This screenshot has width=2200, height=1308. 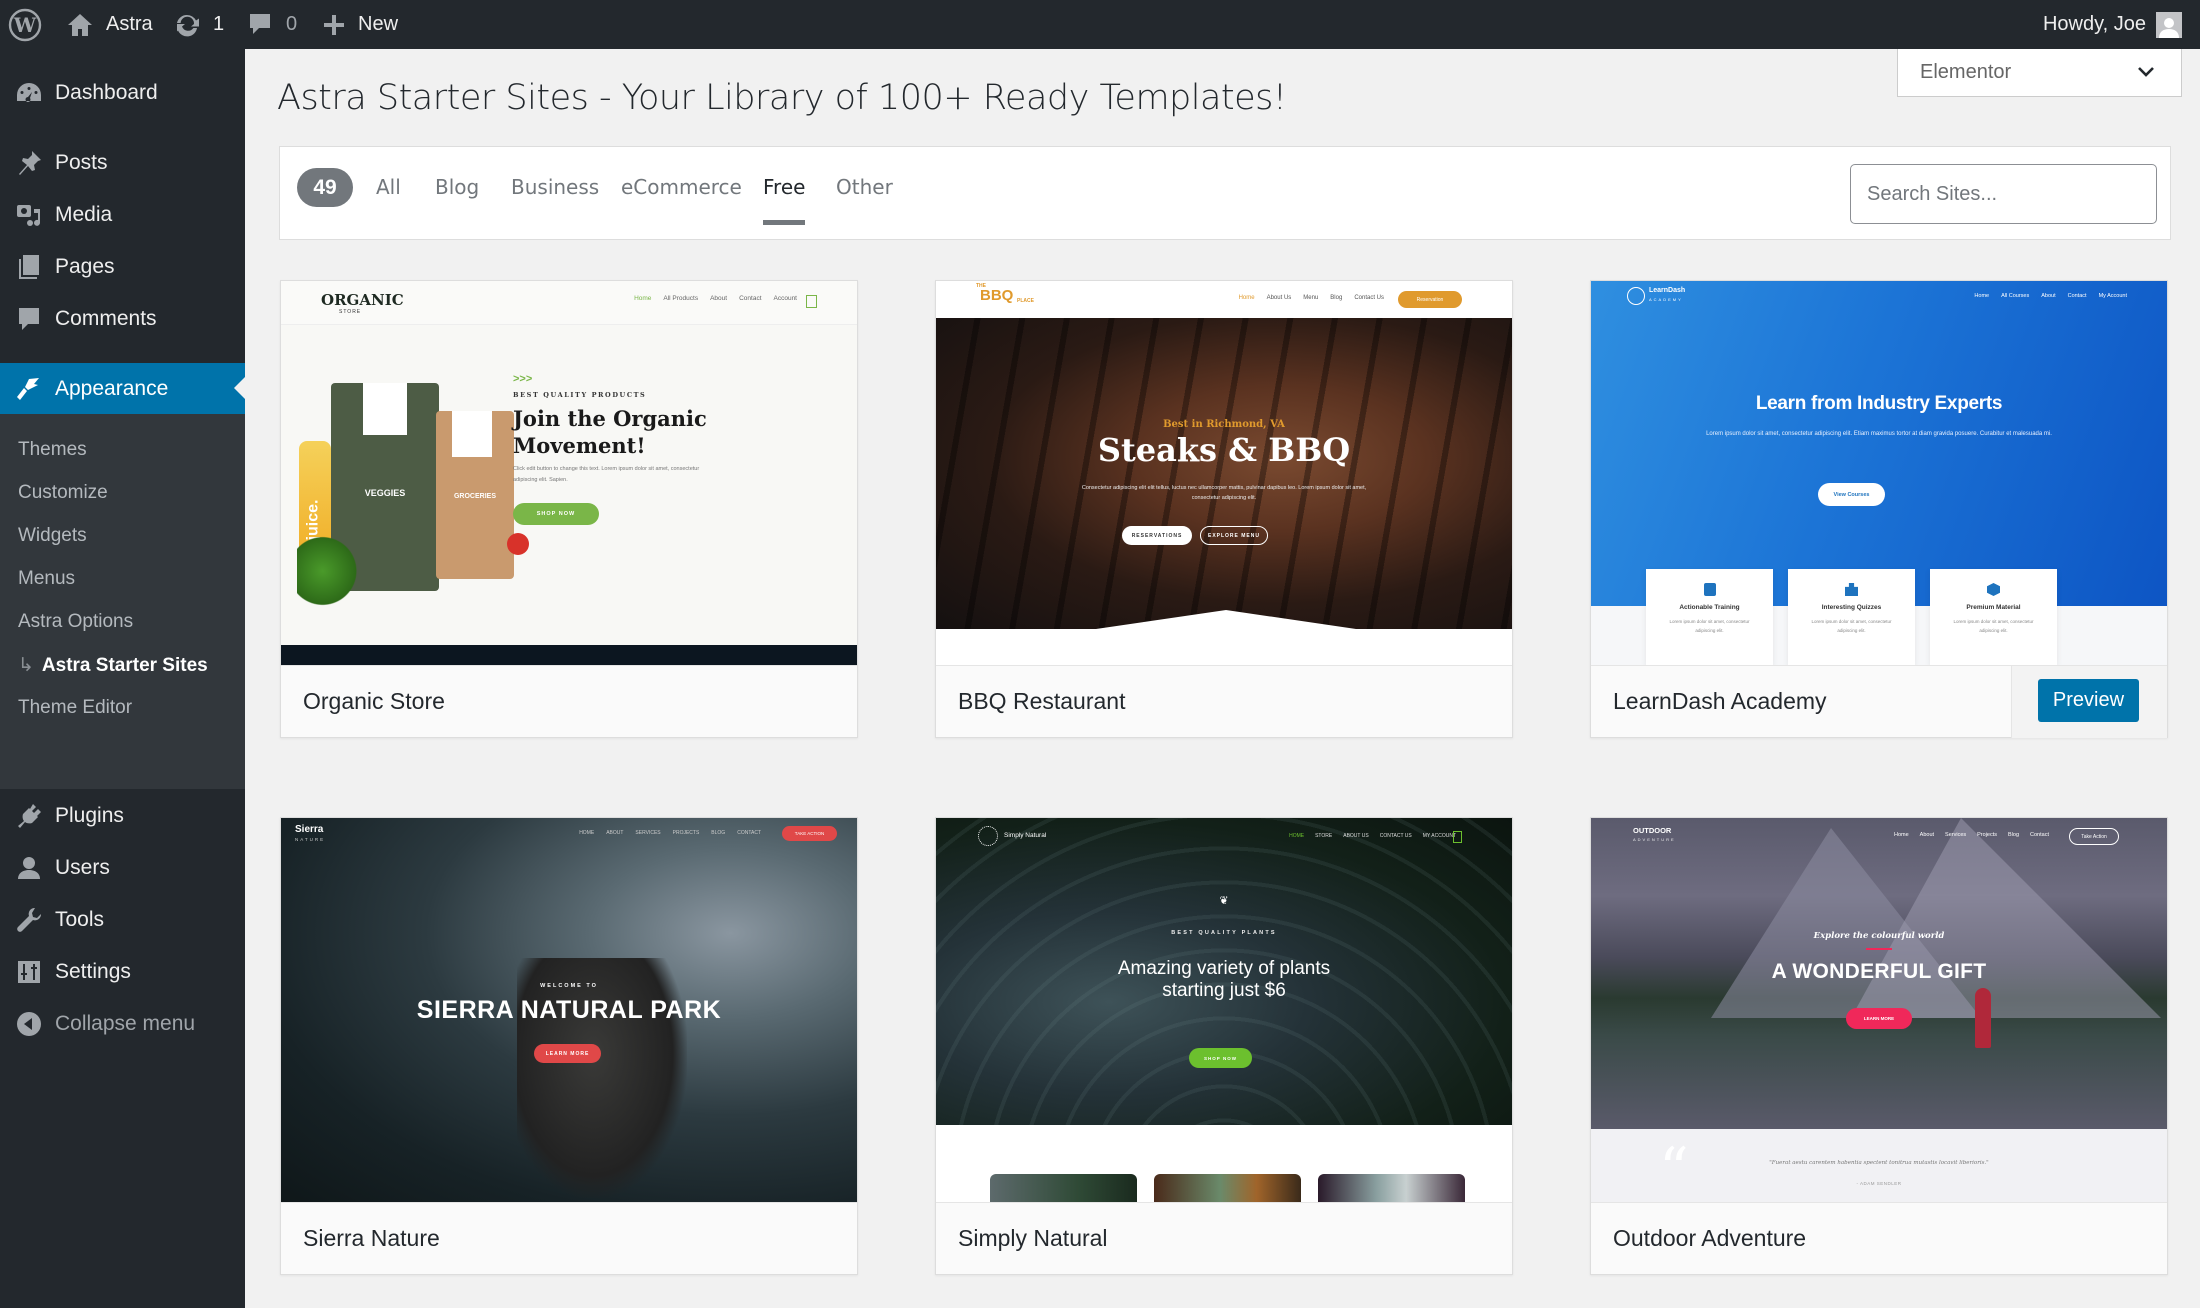 What do you see at coordinates (1987, 835) in the screenshot?
I see `thumb-nav-link: Projects` at bounding box center [1987, 835].